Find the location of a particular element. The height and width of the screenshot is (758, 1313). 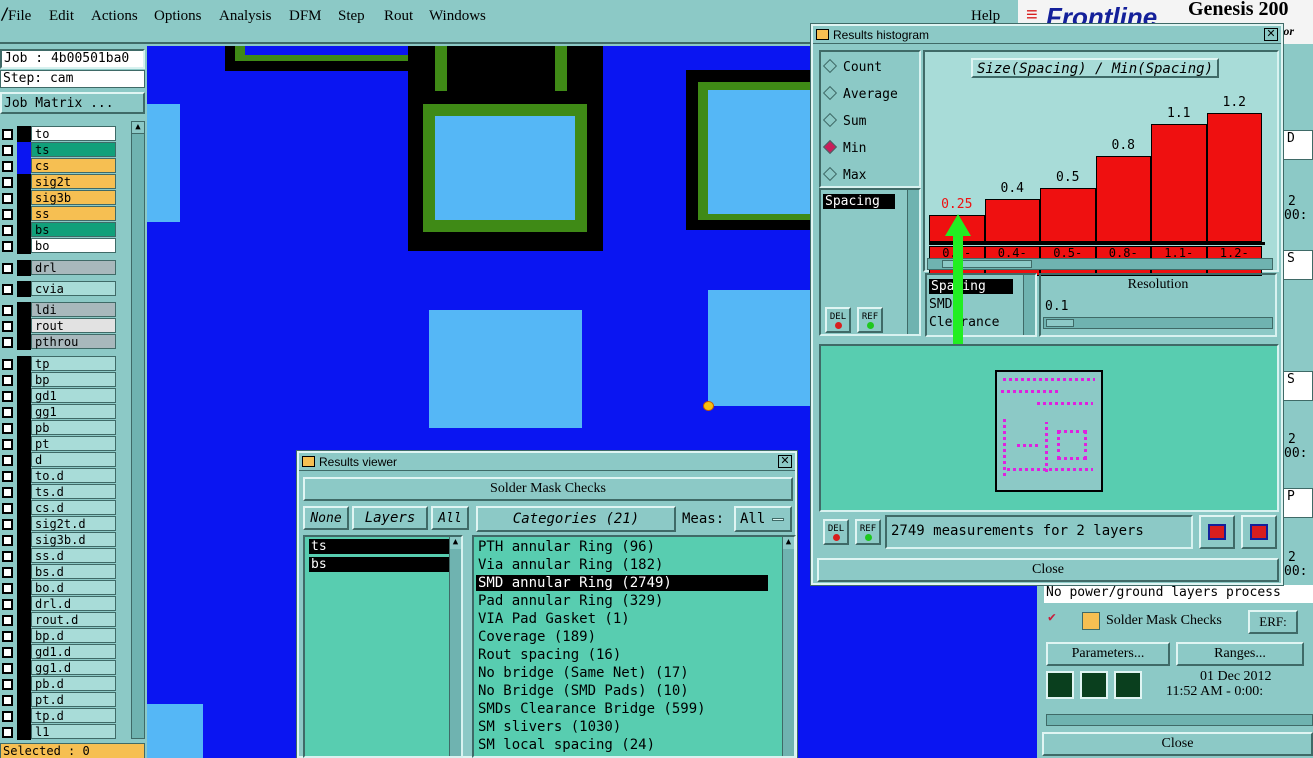

layer-row: rout.d is located at coordinates (58, 620).